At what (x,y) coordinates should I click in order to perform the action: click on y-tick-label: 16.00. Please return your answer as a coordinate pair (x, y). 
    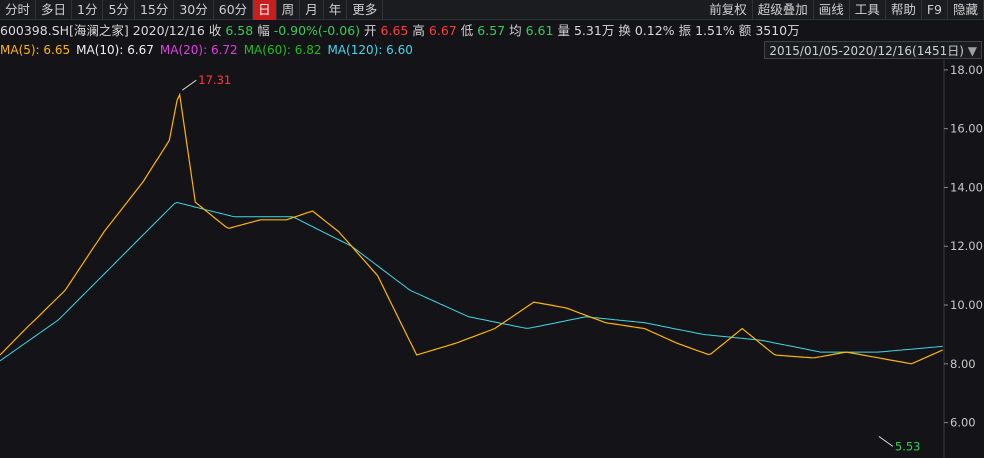
    Looking at the image, I should click on (966, 129).